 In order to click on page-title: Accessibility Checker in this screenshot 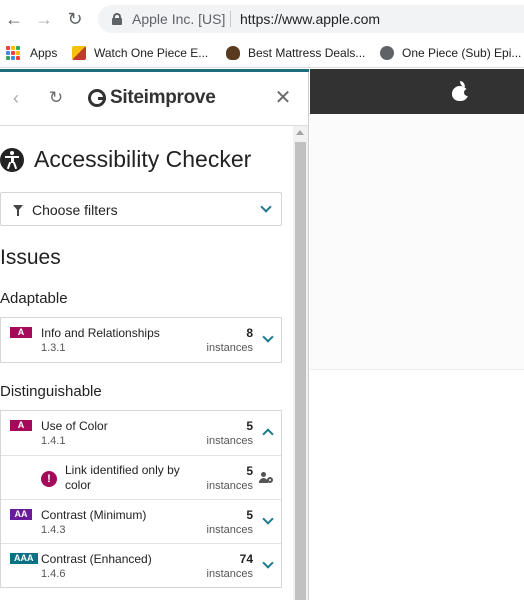, I will do `click(143, 159)`.